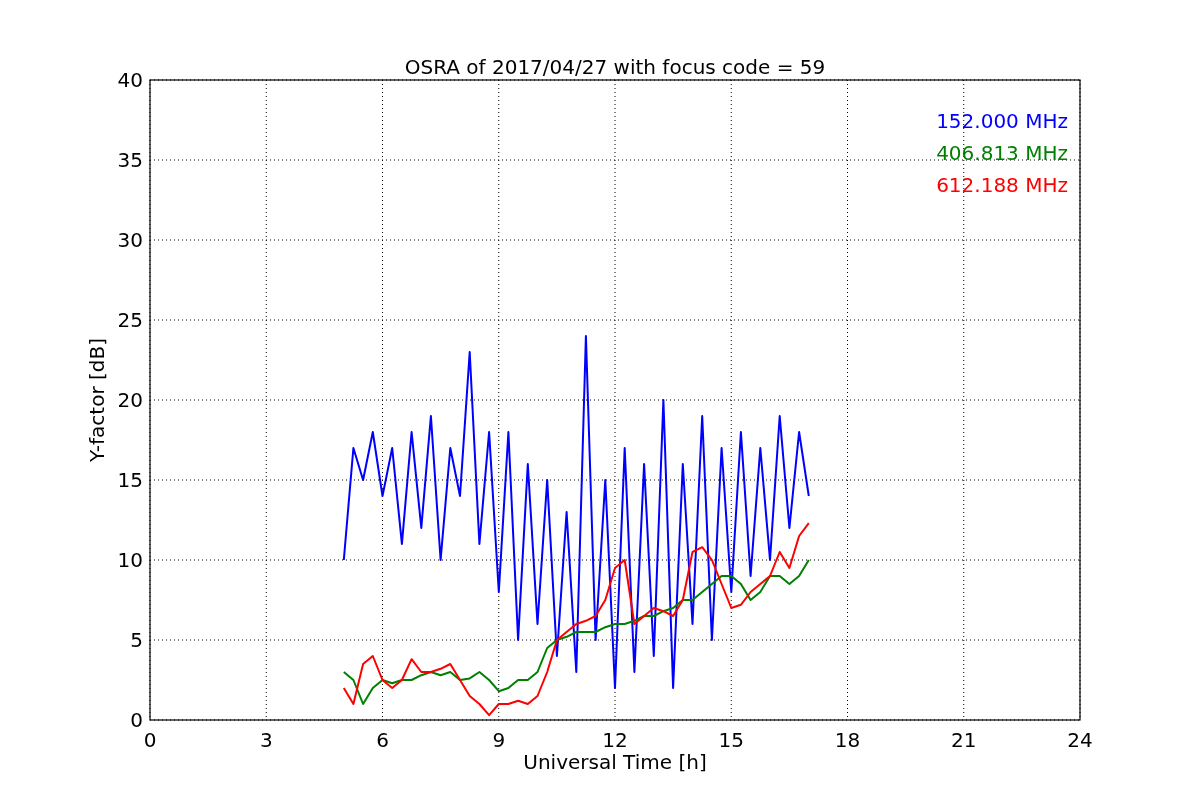 Image resolution: width=1200 pixels, height=800 pixels. Describe the element at coordinates (964, 740) in the screenshot. I see `tick-label: 21` at that location.